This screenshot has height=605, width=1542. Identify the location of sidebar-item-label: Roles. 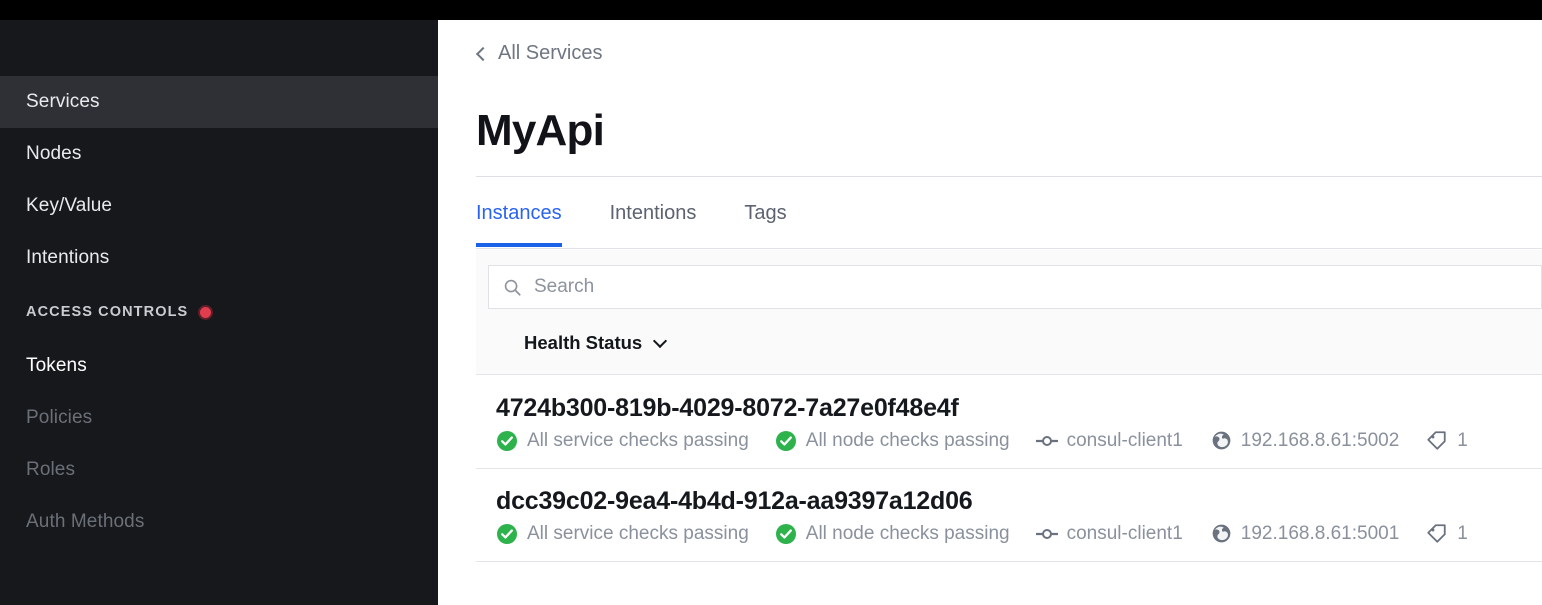
(51, 469).